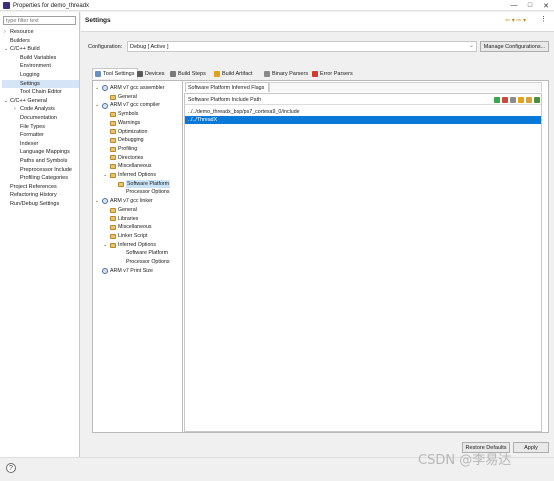 Image resolution: width=554 pixels, height=481 pixels. Describe the element at coordinates (105, 47) in the screenshot. I see `configuration-label: Configuration:` at that location.